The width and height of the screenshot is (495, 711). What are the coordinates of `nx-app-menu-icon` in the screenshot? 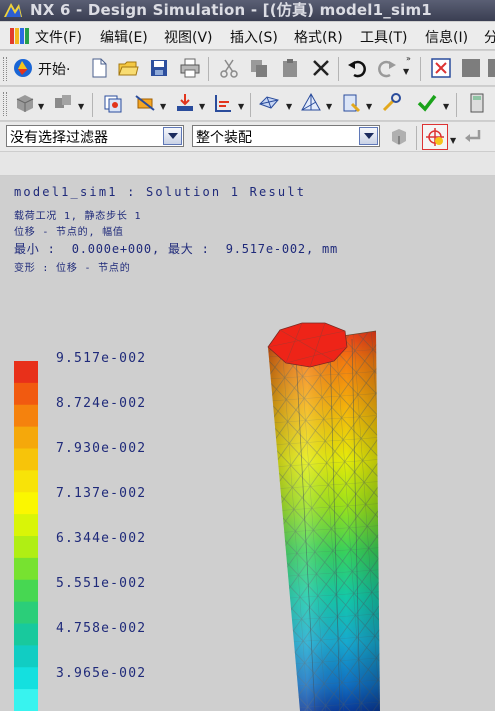 It's located at (20, 36).